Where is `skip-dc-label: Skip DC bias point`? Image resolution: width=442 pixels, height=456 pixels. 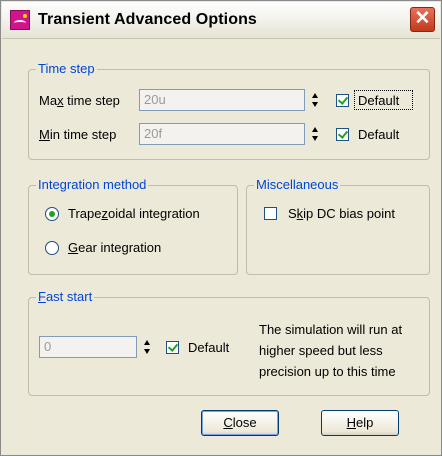 skip-dc-label: Skip DC bias point is located at coordinates (341, 213).